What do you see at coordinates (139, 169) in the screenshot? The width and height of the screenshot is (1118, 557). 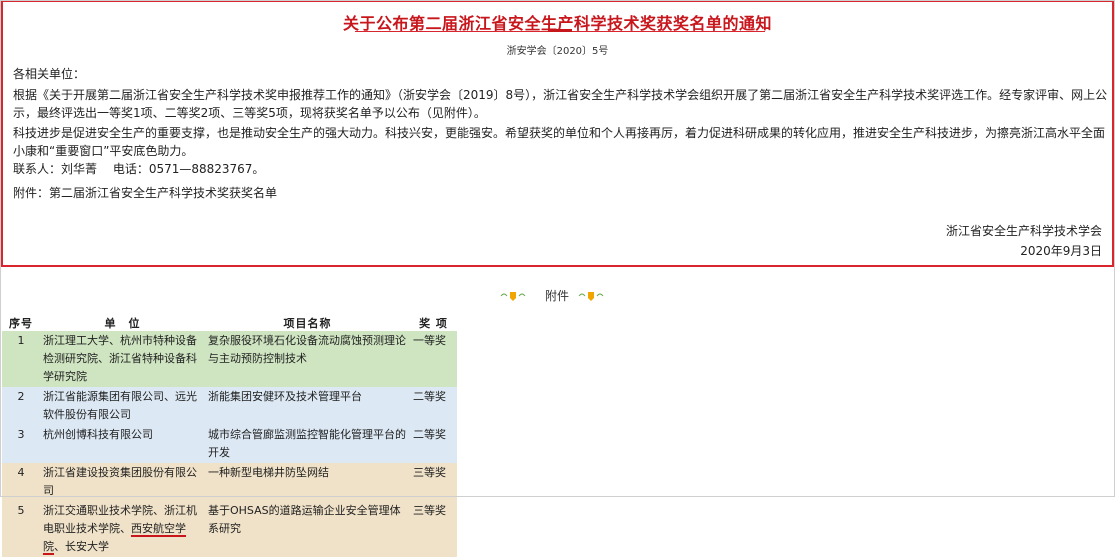 I see `contact-line: 联系人：刘华菁 电话：0571—88823767。` at bounding box center [139, 169].